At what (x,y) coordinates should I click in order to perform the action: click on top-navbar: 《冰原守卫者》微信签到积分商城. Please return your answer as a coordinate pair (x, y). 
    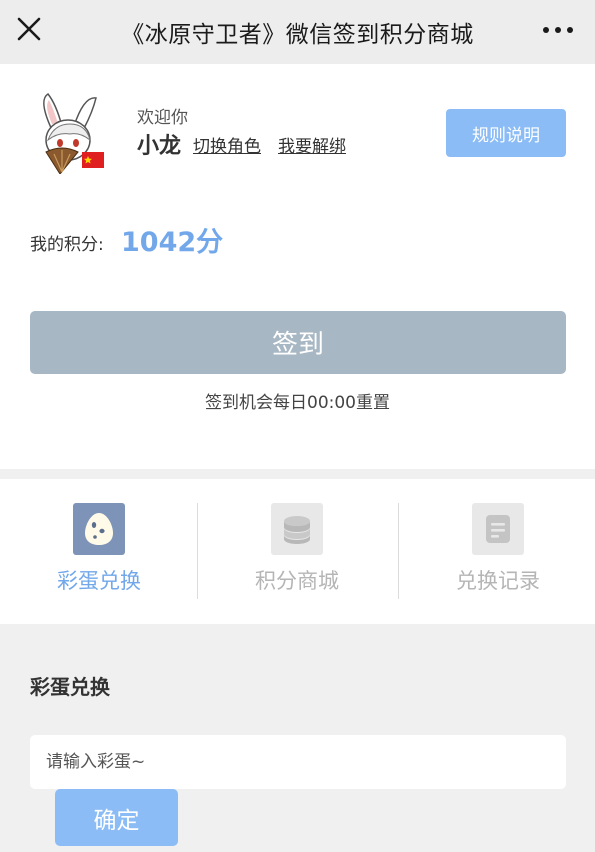
    Looking at the image, I should click on (297, 32).